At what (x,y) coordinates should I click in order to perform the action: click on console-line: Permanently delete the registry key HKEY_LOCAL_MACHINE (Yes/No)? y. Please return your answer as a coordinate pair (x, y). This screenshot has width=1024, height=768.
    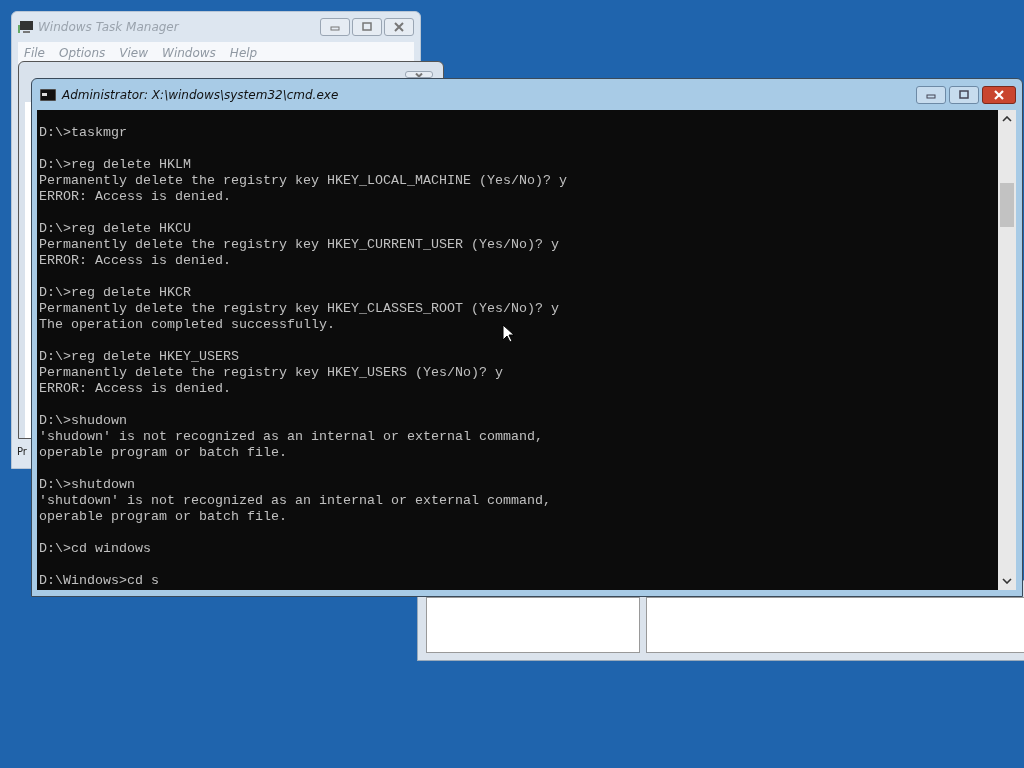
    Looking at the image, I should click on (303, 181).